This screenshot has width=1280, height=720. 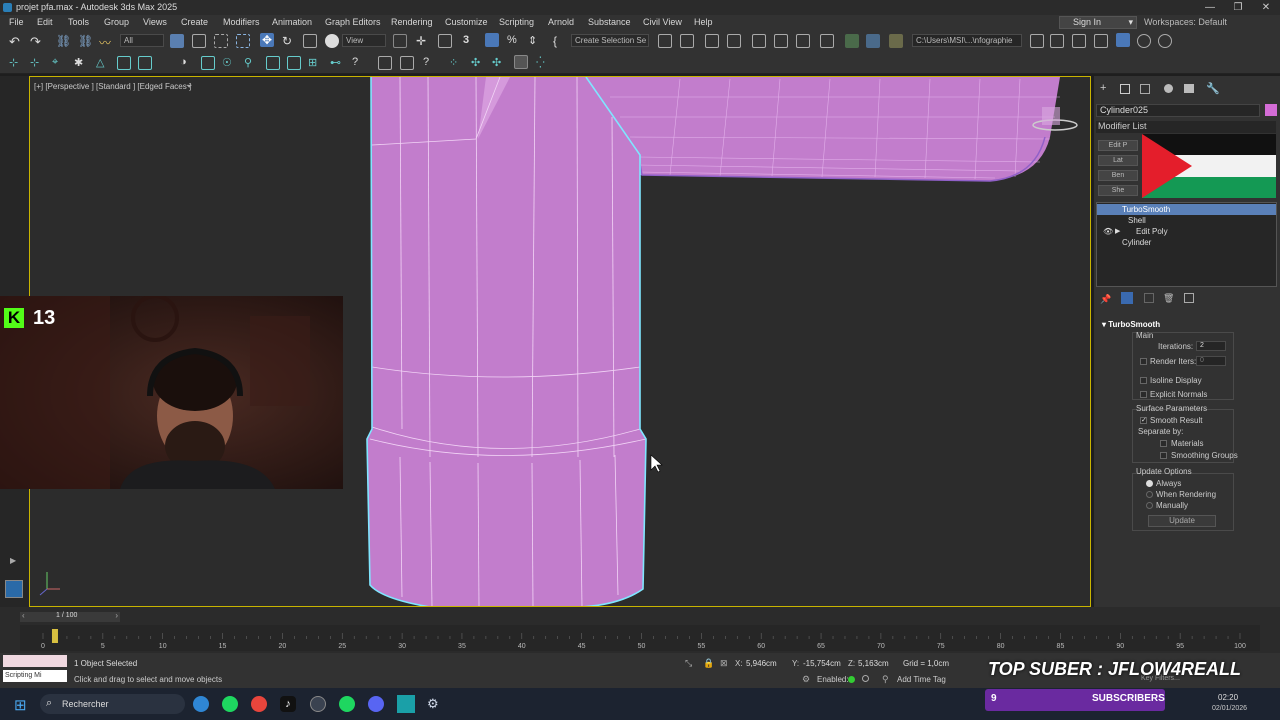 What do you see at coordinates (1149, 483) in the screenshot?
I see `always-radio` at bounding box center [1149, 483].